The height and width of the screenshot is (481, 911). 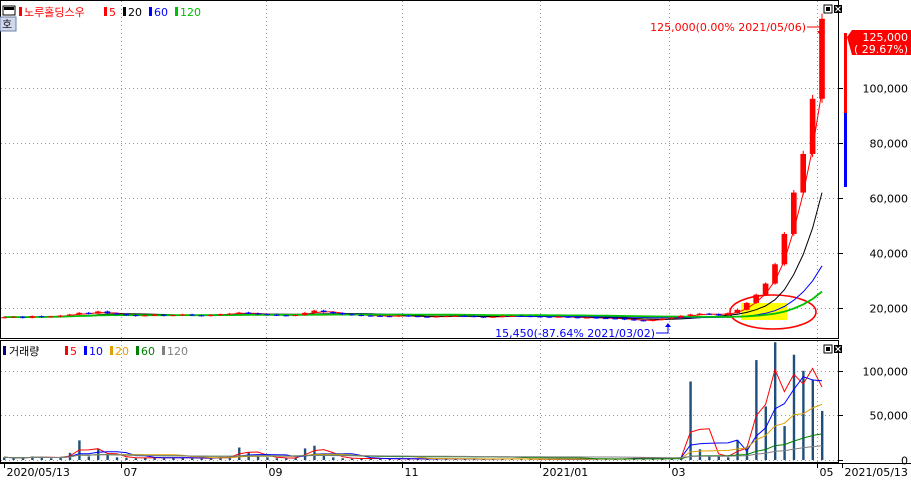 What do you see at coordinates (161, 12) in the screenshot?
I see `legend-ma-60: 60` at bounding box center [161, 12].